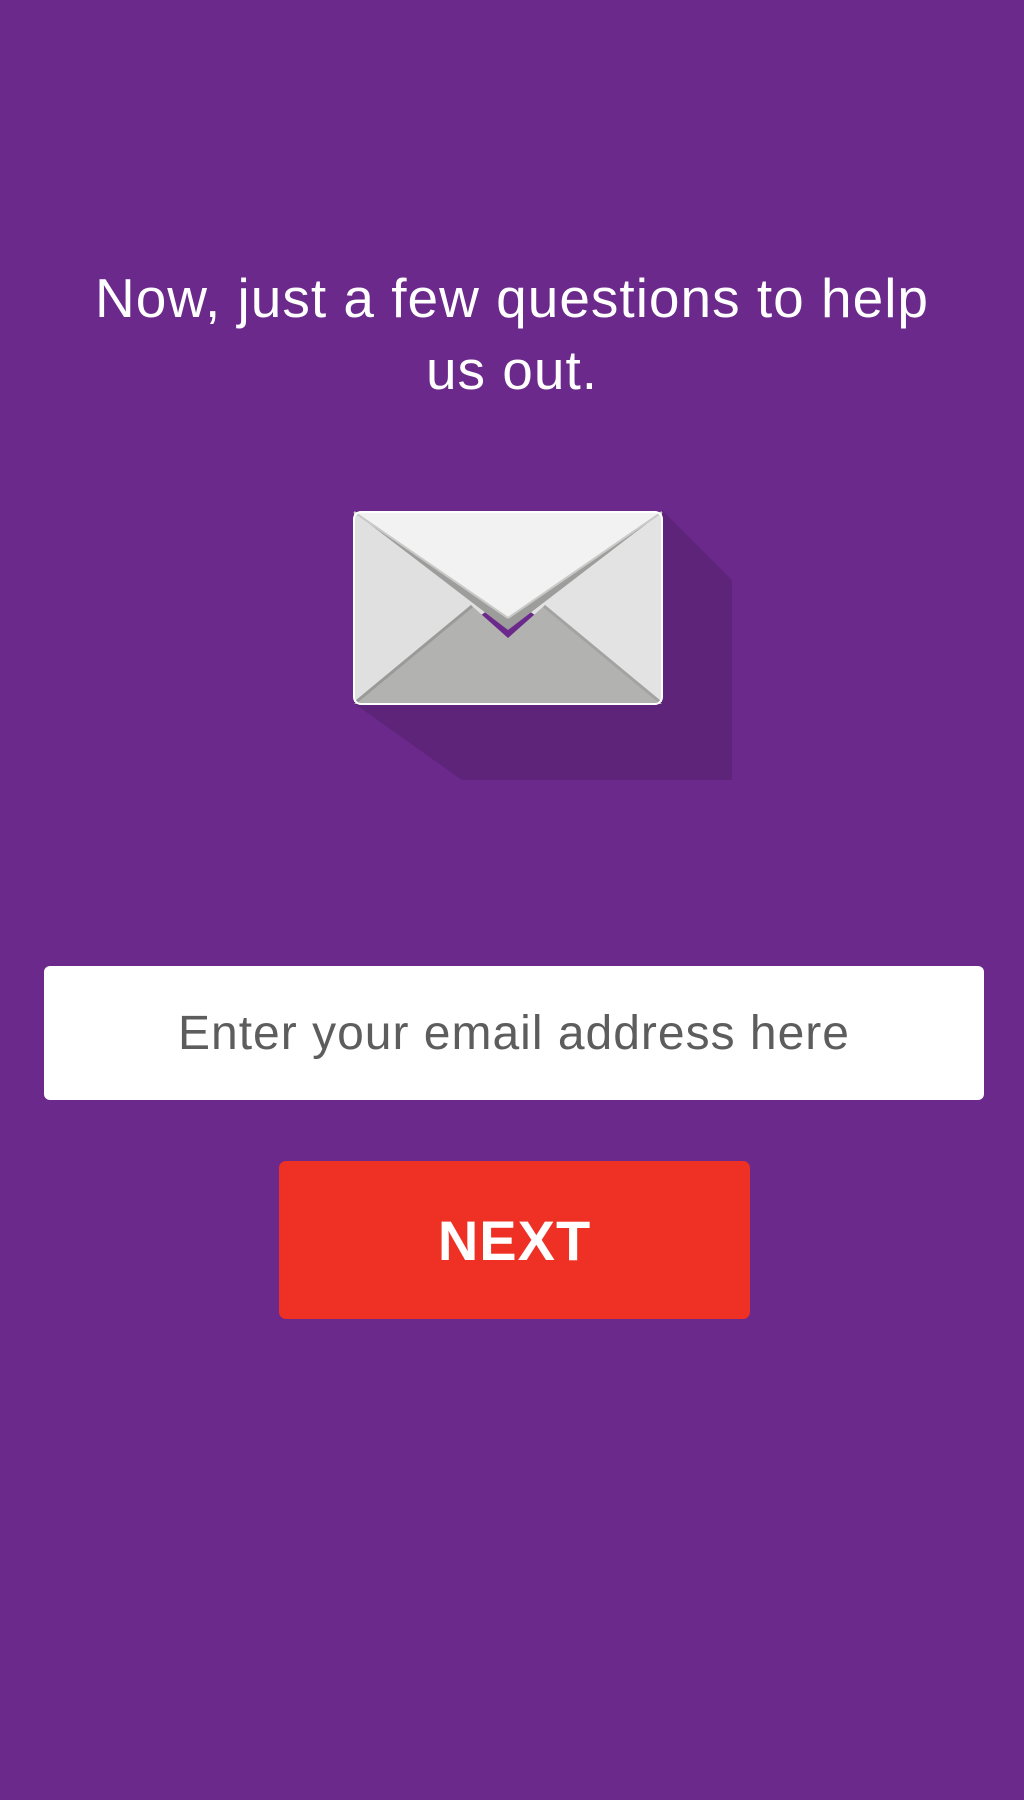 The width and height of the screenshot is (1024, 1800). I want to click on envelope-icon, so click(542, 650).